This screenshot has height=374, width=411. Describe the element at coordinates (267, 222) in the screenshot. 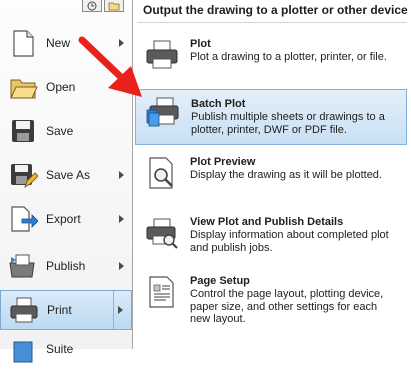

I see `submenu-item-title: View Plot and Publish Details` at that location.